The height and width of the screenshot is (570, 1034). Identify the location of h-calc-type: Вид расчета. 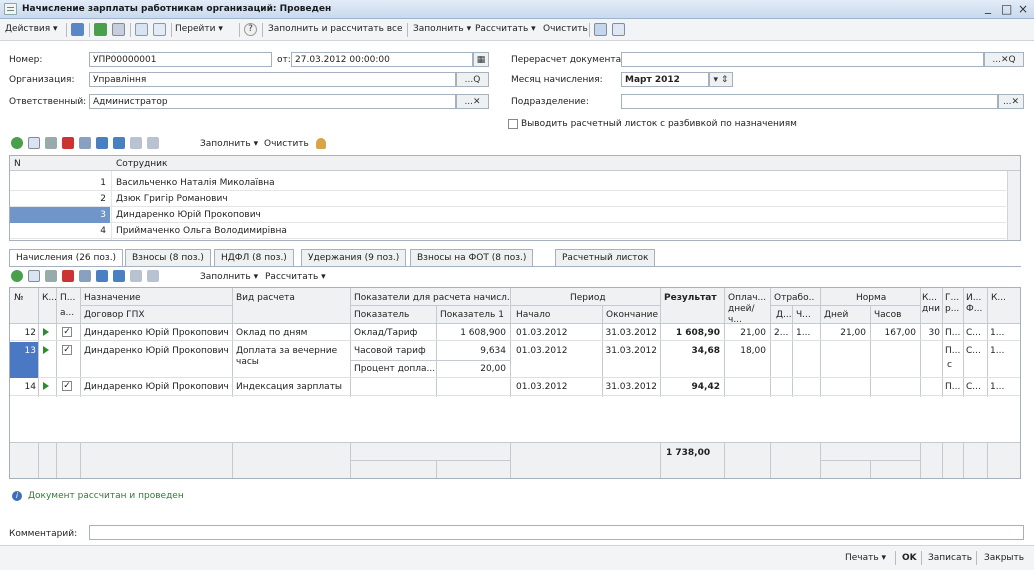
(265, 298).